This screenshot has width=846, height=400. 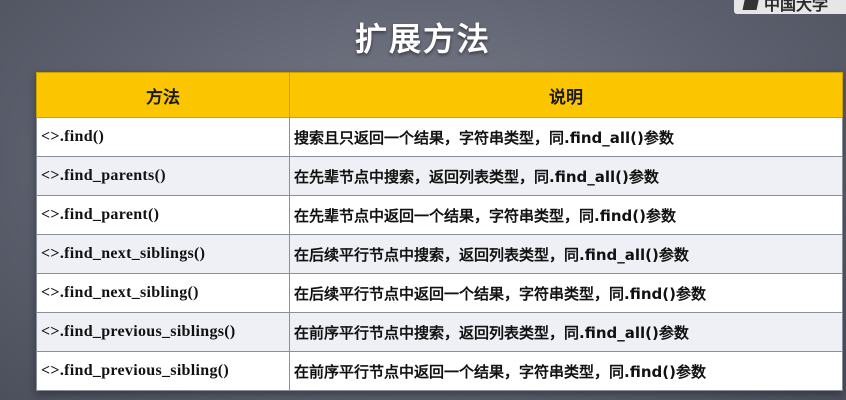 I want to click on method-cell: <>.find_parent(), so click(x=163, y=215).